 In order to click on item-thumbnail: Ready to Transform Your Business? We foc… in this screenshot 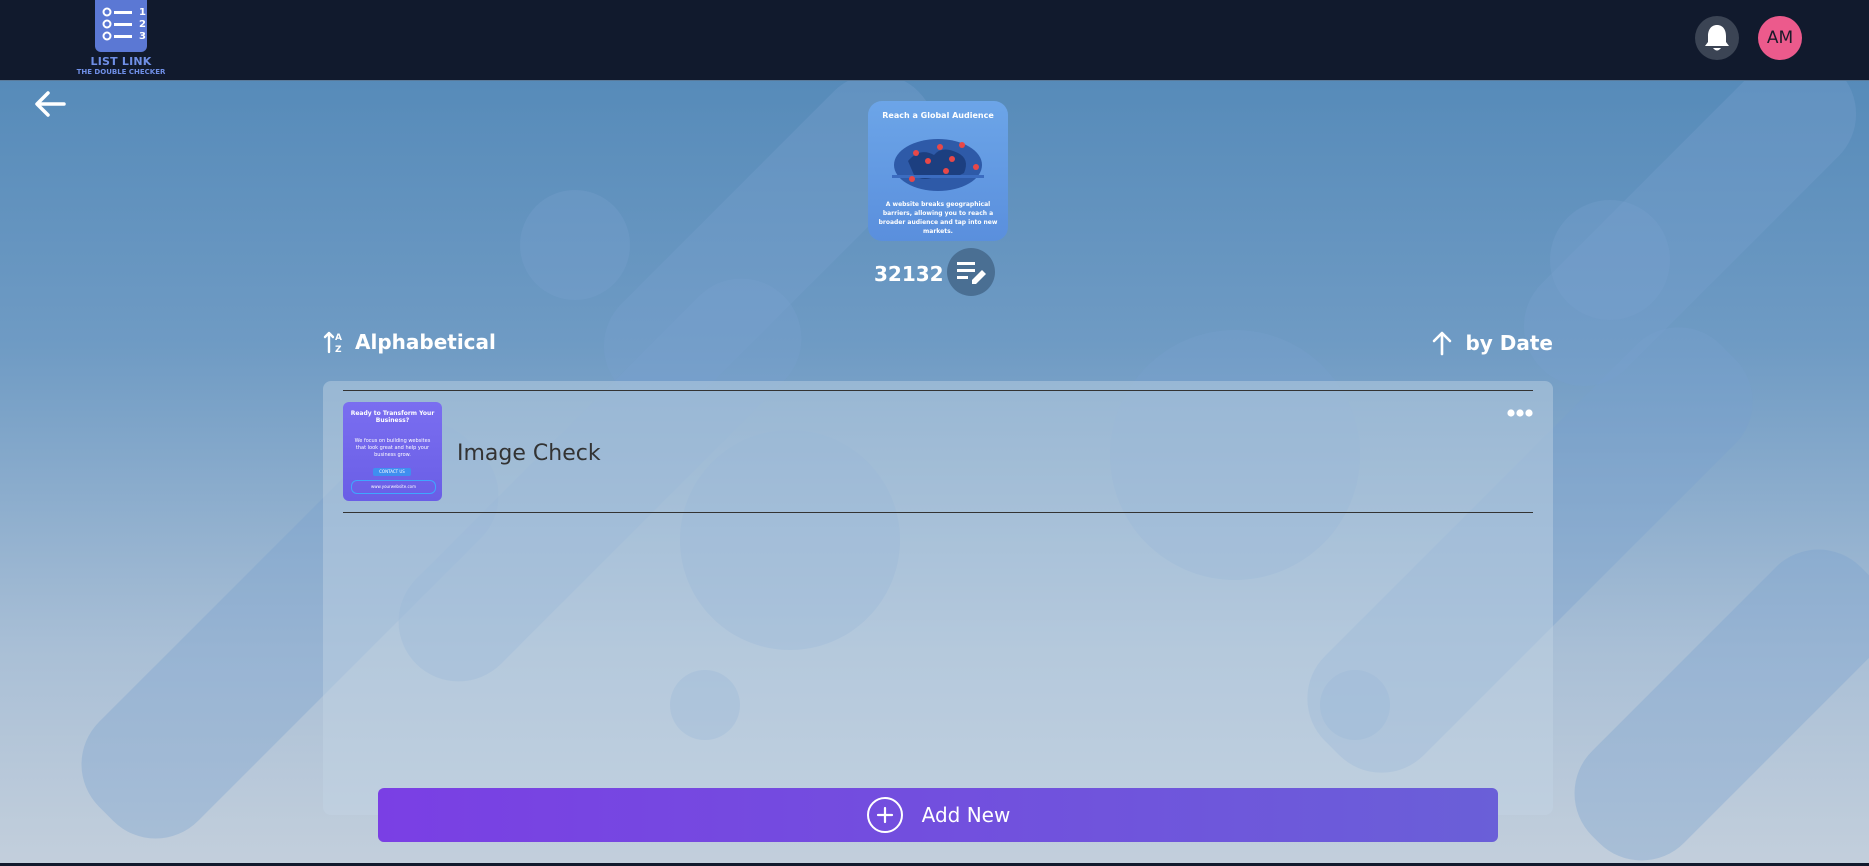, I will do `click(392, 451)`.